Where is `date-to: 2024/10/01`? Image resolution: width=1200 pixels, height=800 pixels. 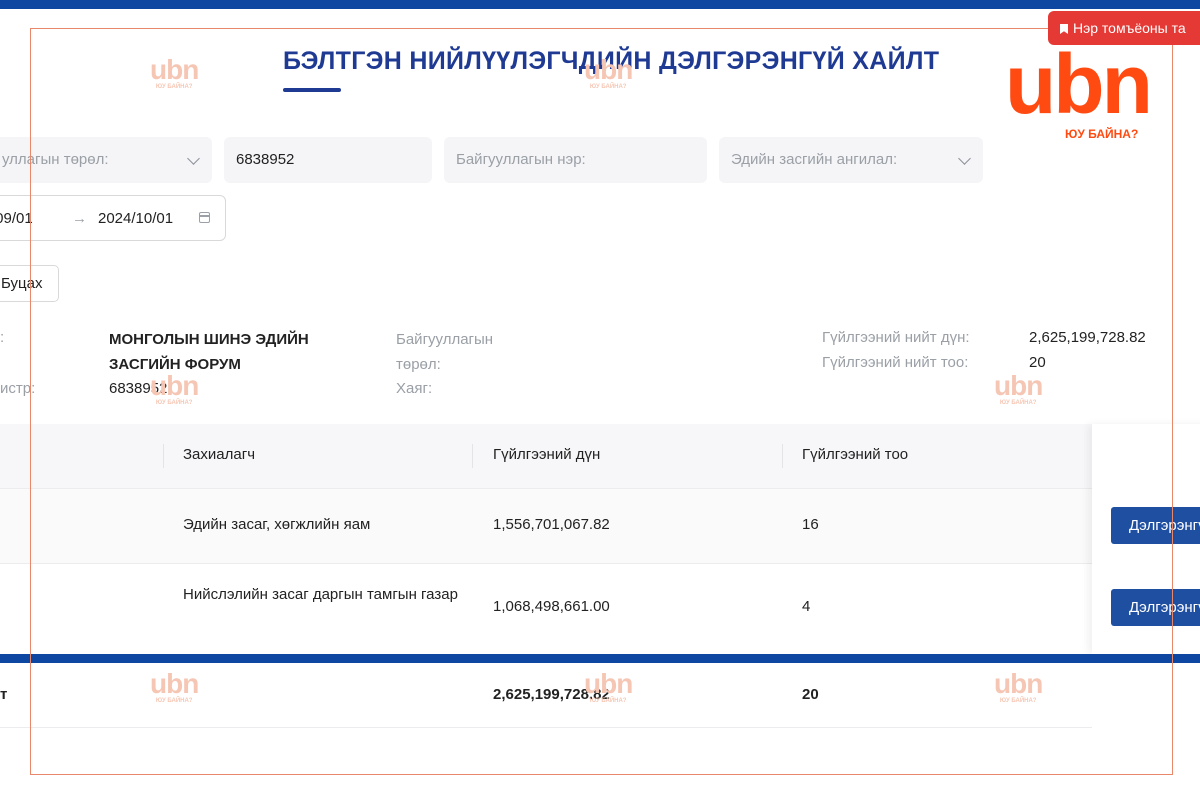
date-to: 2024/10/01 is located at coordinates (135, 219).